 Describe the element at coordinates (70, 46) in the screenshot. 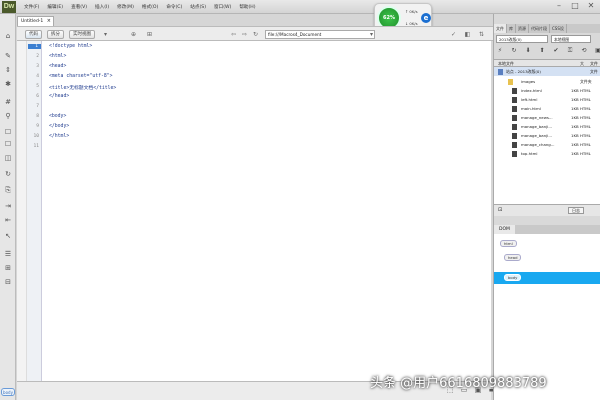

I see `code-line: <!doctype html>` at that location.